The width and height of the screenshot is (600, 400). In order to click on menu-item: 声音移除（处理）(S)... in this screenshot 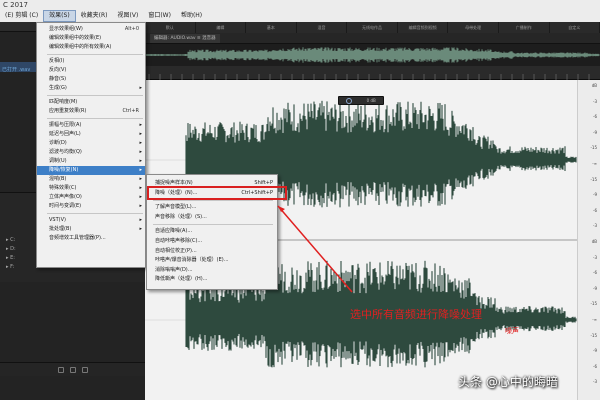, I will do `click(212, 217)`.